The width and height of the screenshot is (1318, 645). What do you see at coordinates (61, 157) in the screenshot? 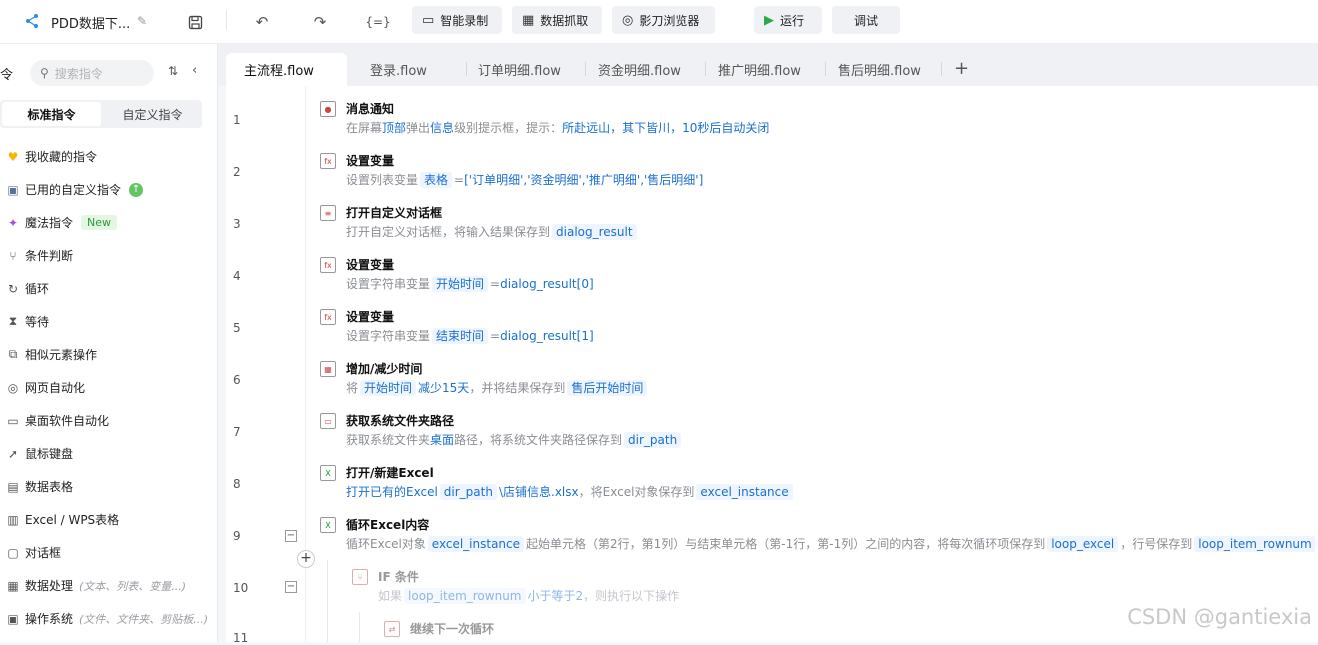
I see `sidebar-item-label: 我收藏的指令` at bounding box center [61, 157].